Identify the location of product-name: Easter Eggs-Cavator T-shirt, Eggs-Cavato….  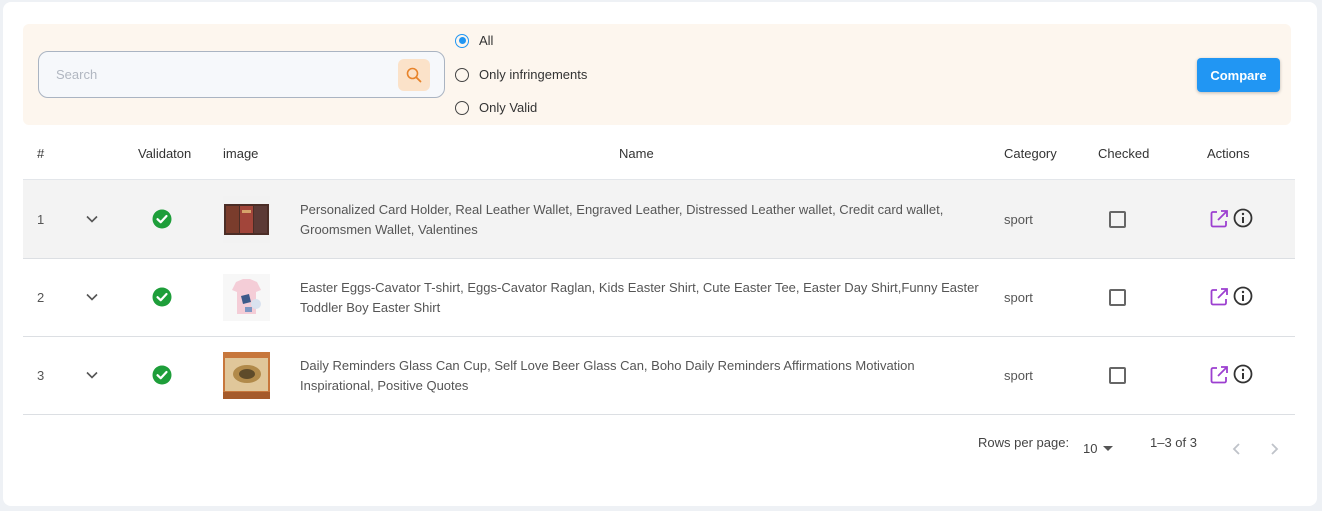
(639, 297).